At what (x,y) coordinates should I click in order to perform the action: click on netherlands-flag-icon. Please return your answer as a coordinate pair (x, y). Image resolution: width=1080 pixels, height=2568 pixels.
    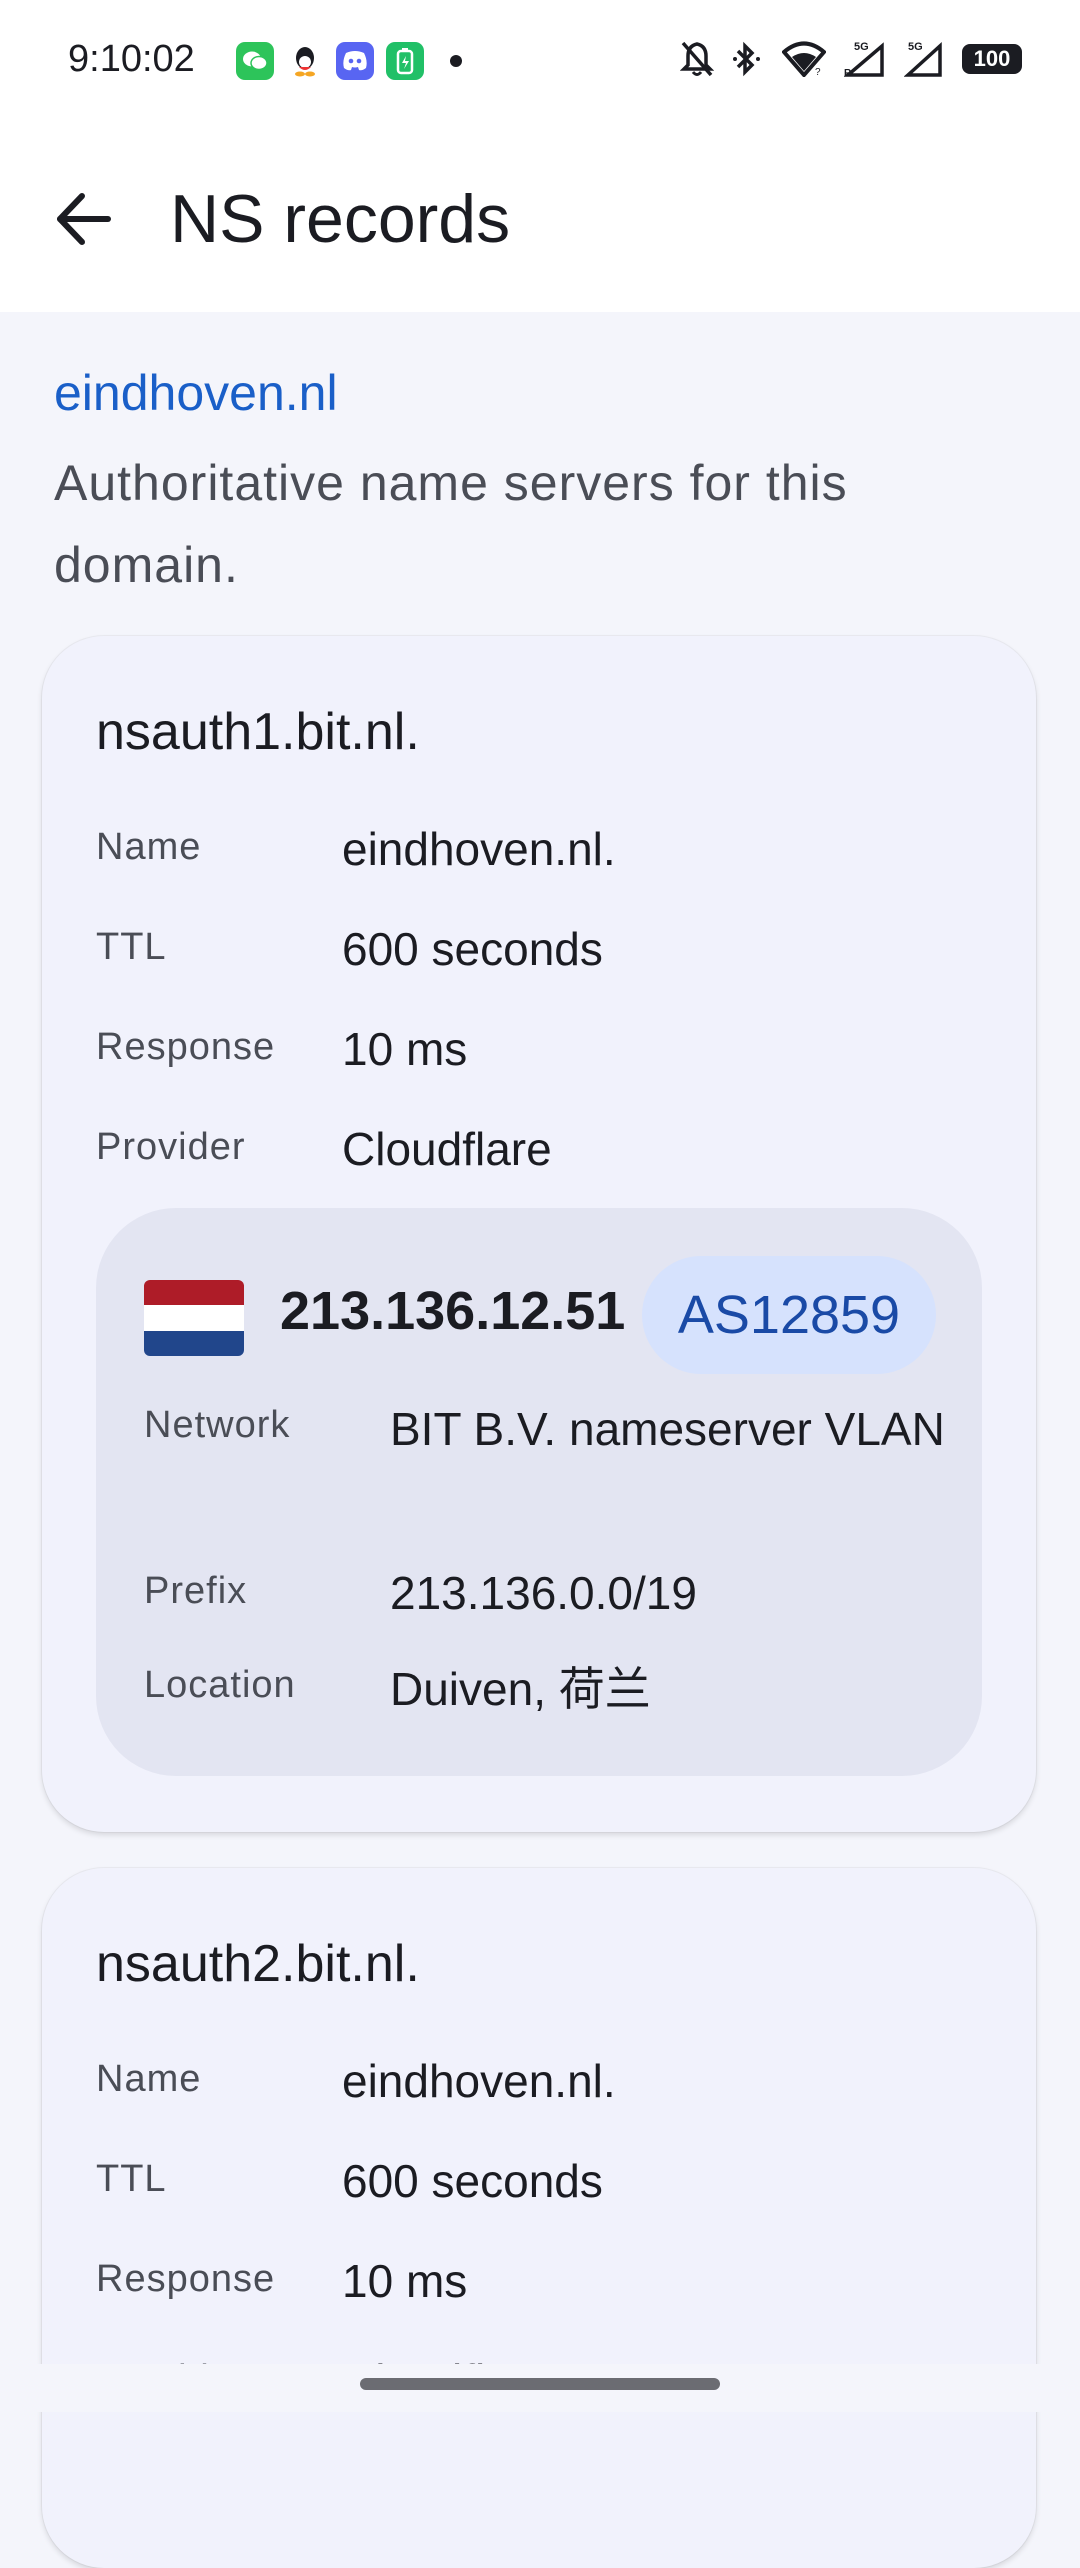
    Looking at the image, I should click on (194, 1318).